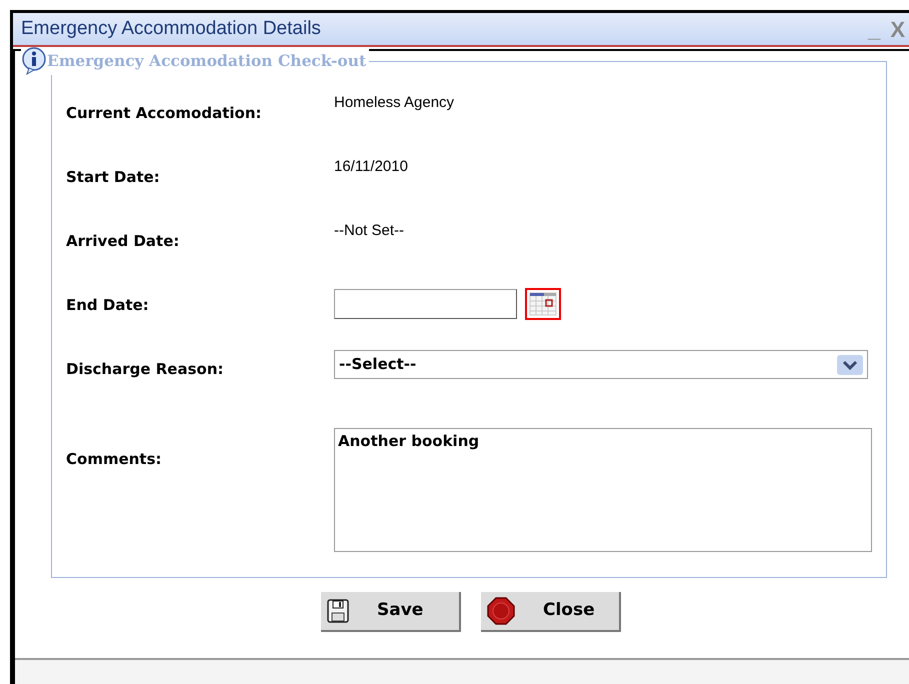 The image size is (909, 684). What do you see at coordinates (114, 459) in the screenshot?
I see `field-label: Comments:` at bounding box center [114, 459].